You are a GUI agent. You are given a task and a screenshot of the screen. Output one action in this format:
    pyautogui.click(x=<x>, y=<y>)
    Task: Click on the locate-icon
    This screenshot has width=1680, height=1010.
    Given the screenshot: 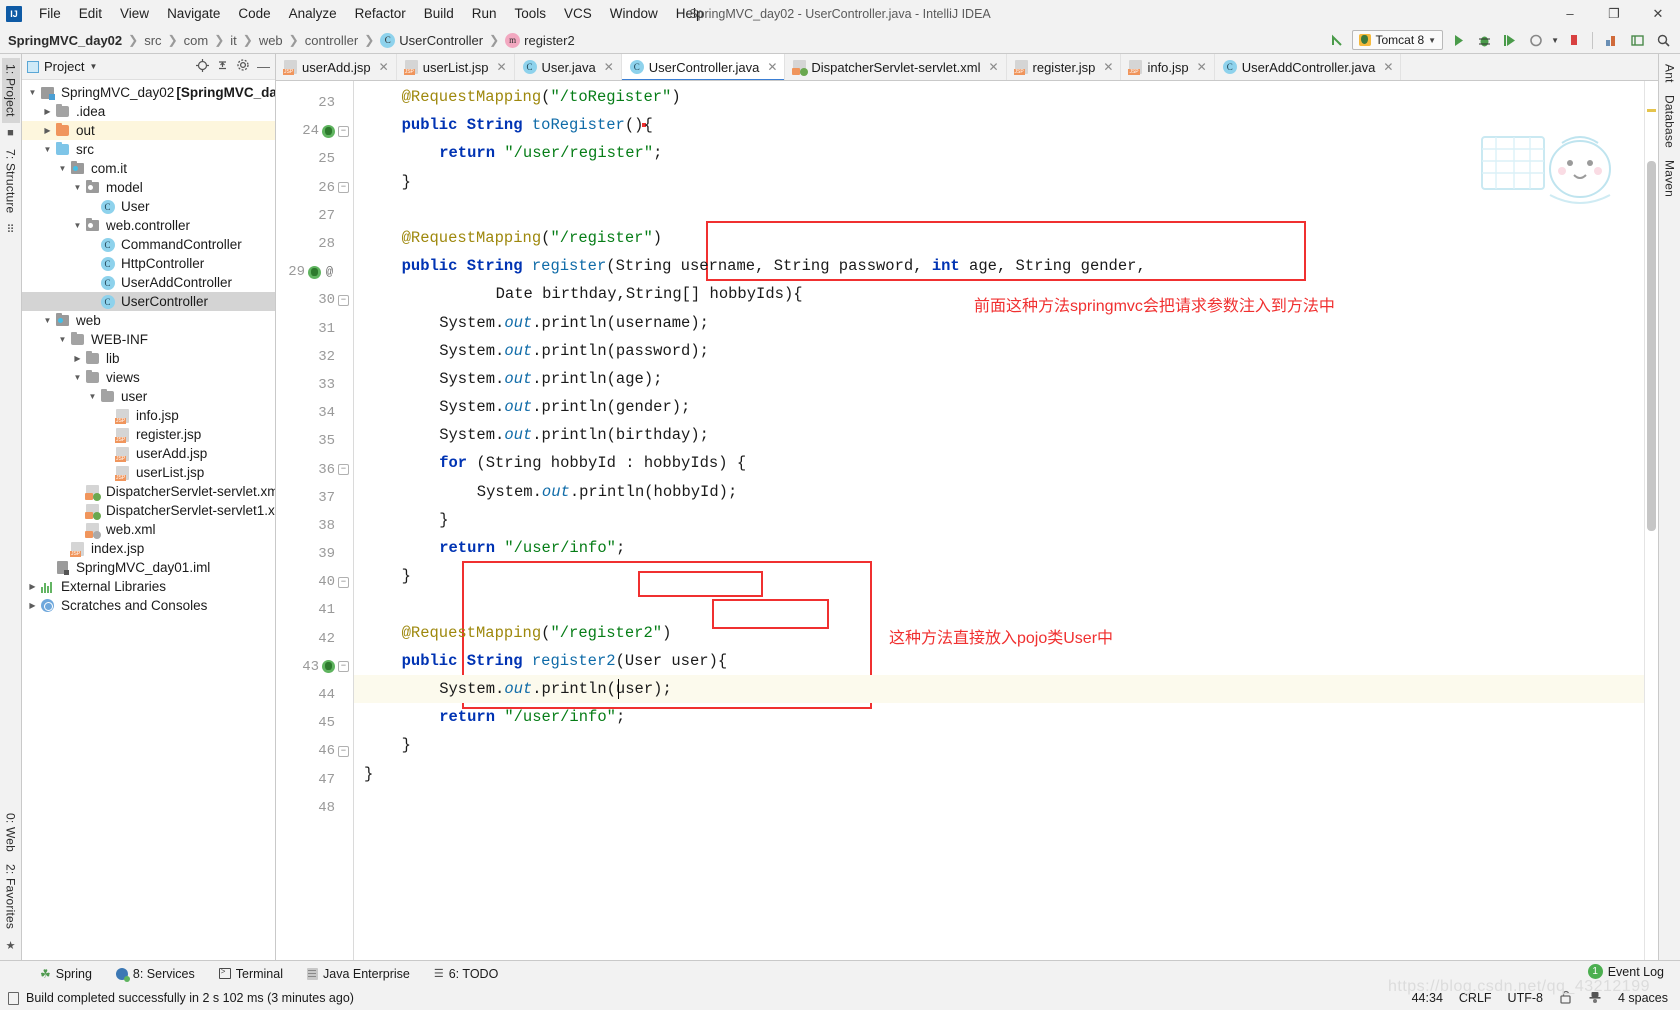 What is the action you would take?
    pyautogui.click(x=202, y=66)
    